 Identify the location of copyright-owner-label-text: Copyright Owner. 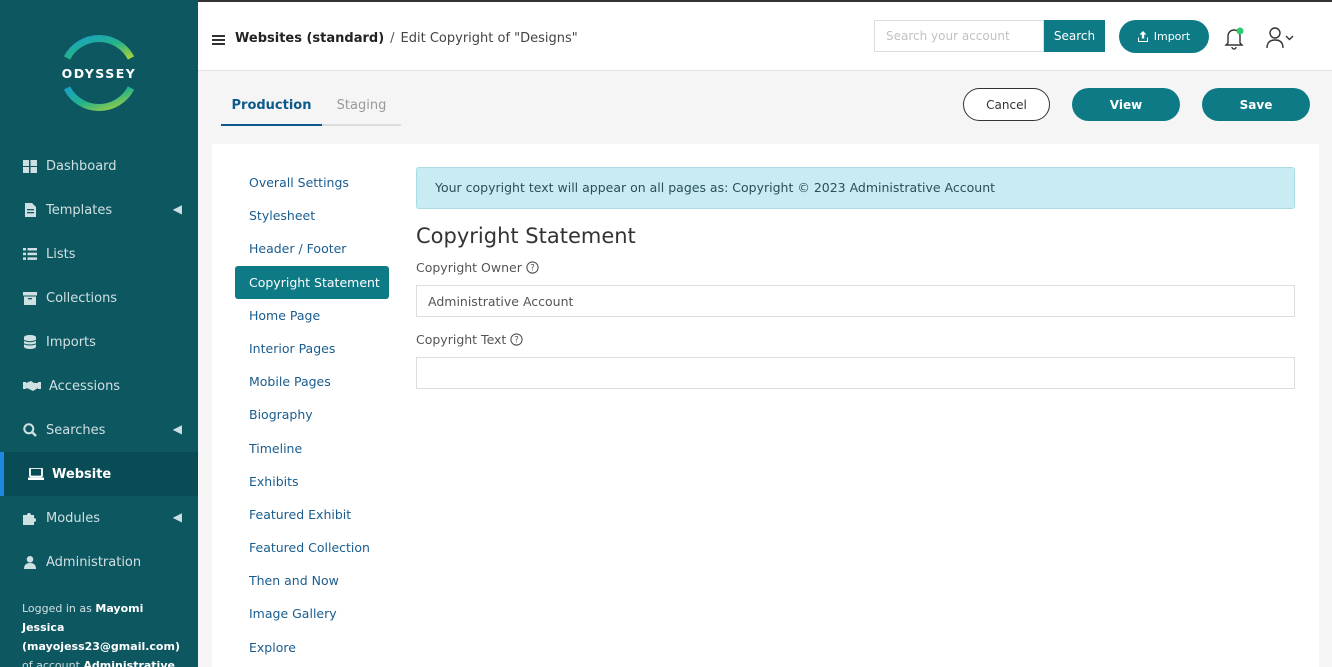
(469, 267).